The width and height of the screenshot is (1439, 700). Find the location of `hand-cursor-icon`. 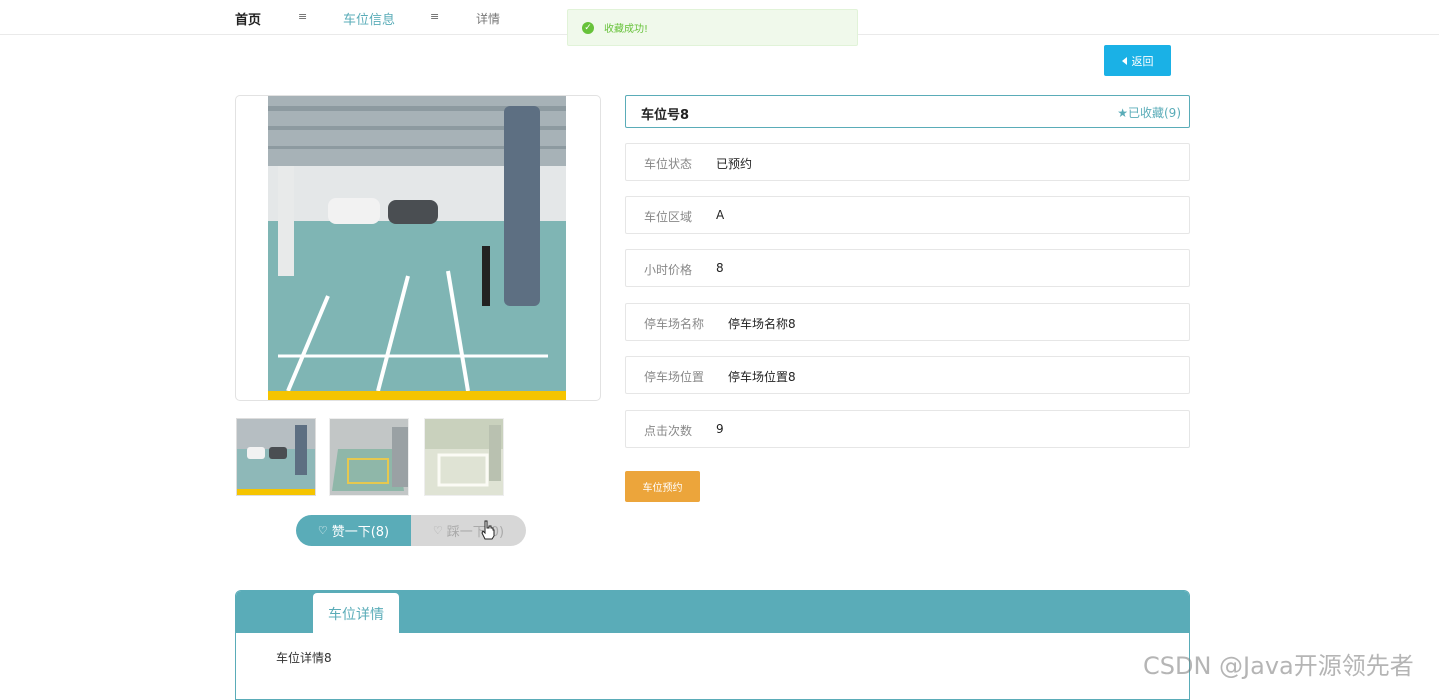

hand-cursor-icon is located at coordinates (488, 530).